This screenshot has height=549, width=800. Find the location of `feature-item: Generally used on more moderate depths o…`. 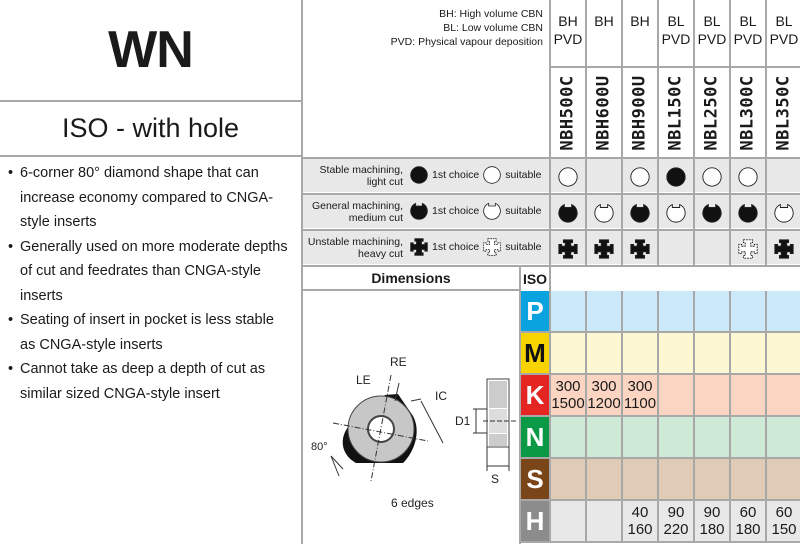

feature-item: Generally used on more moderate depths o… is located at coordinates (150, 272).